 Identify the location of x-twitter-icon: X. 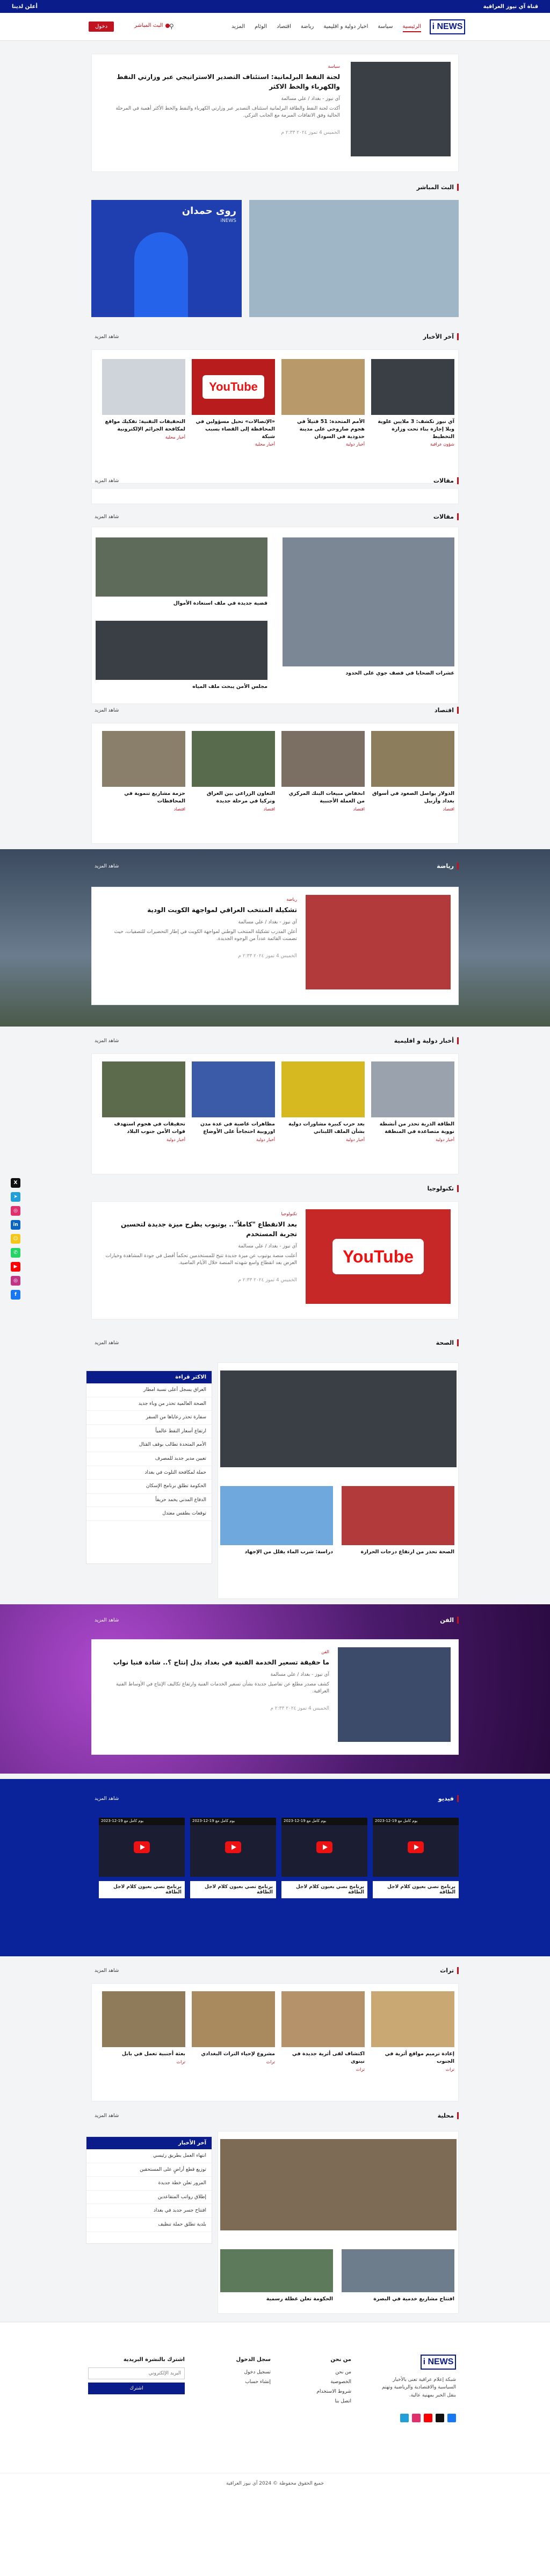
(15, 1183).